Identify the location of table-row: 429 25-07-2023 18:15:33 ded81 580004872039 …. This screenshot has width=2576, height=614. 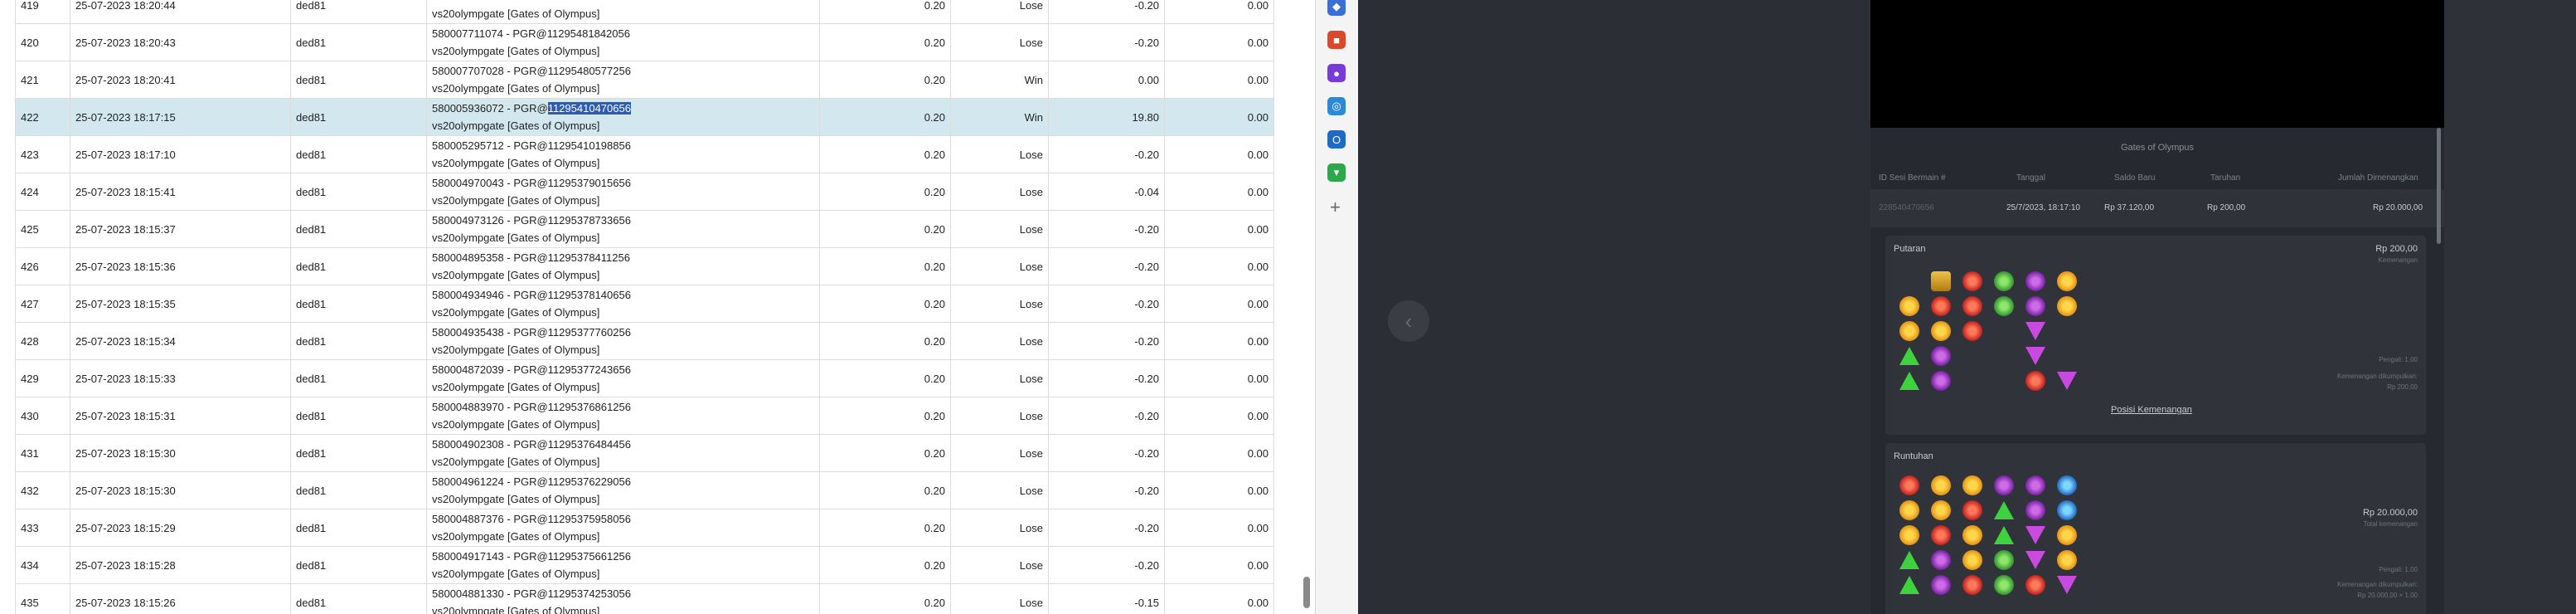
(644, 378).